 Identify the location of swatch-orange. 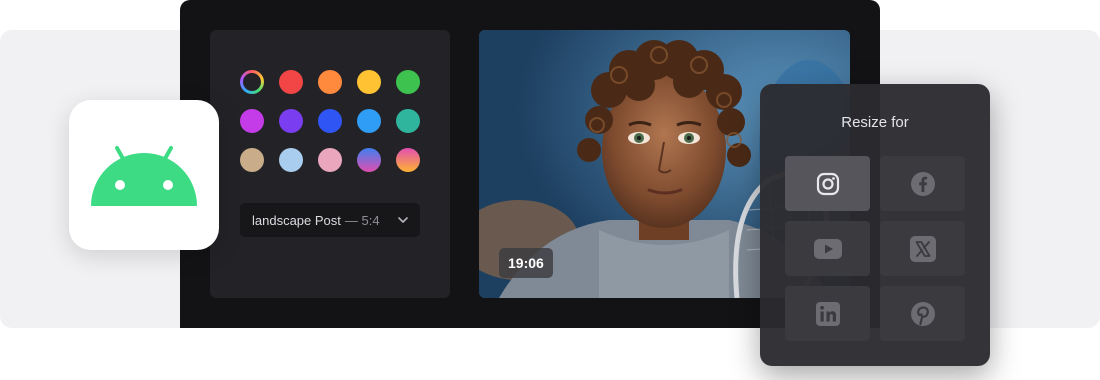
(330, 82).